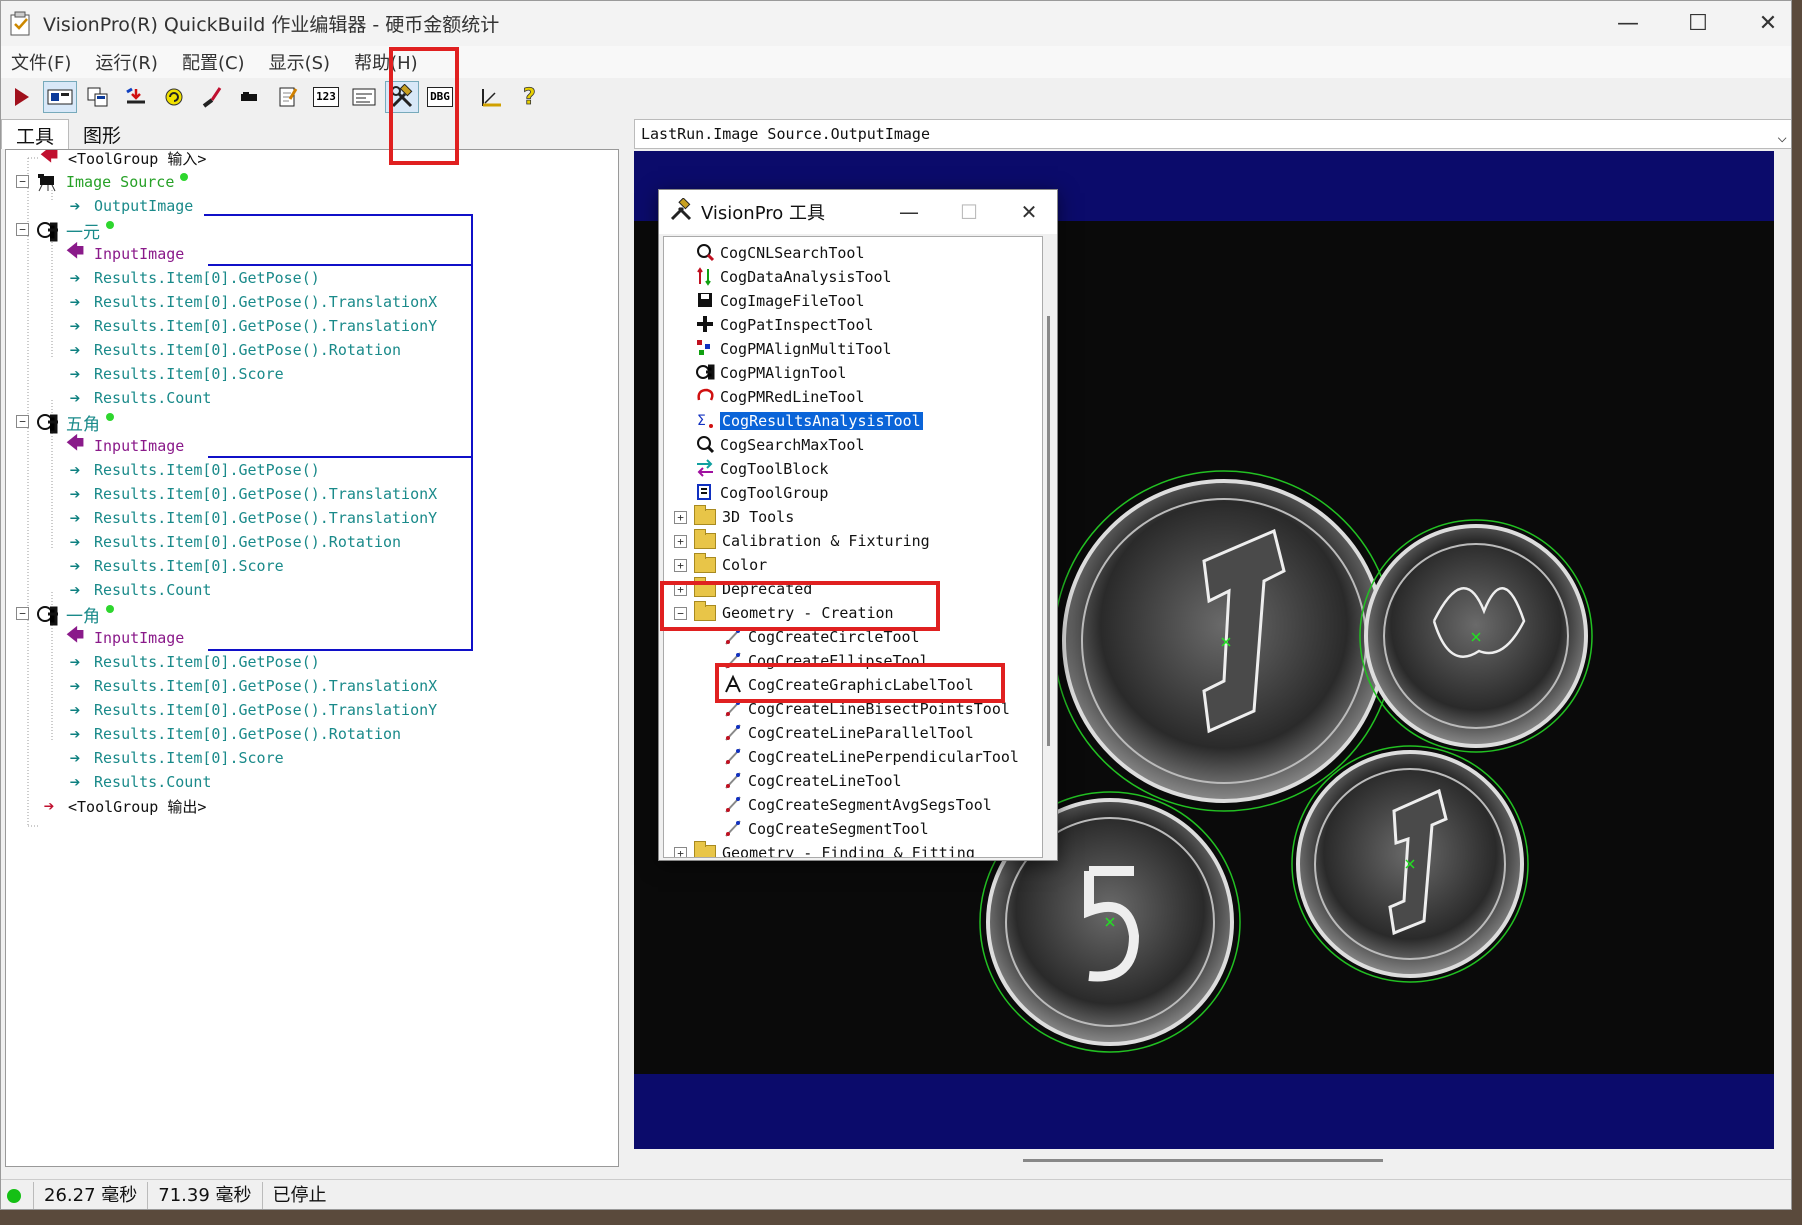  Describe the element at coordinates (825, 829) in the screenshot. I see `geometry-tool-item: CogCreateSegmentTool` at that location.